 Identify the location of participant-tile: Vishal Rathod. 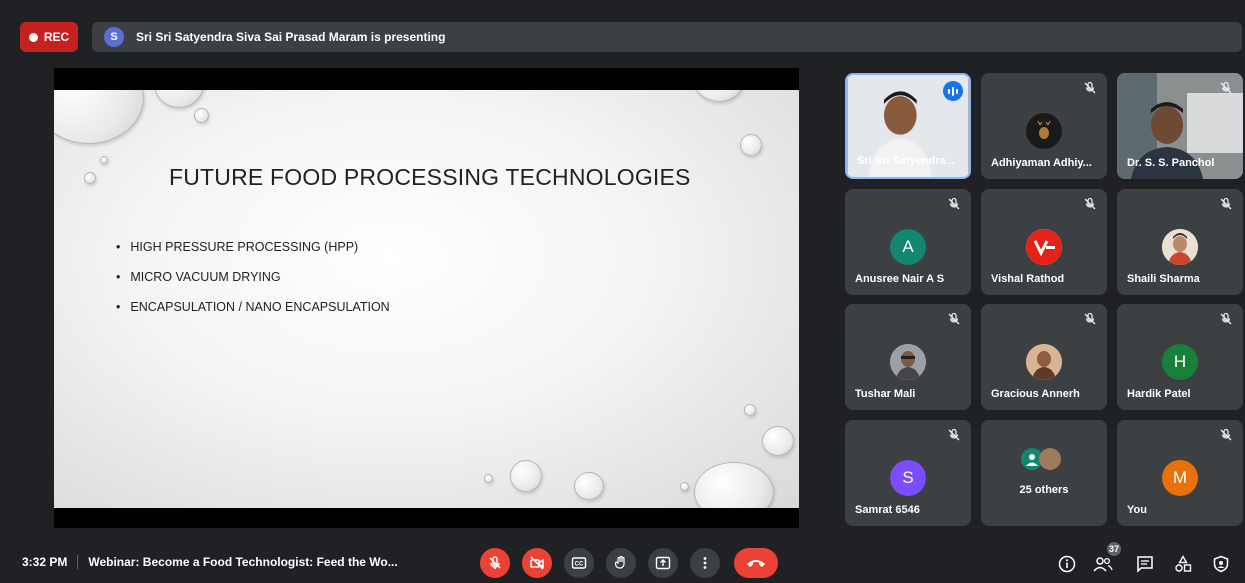
(1044, 242).